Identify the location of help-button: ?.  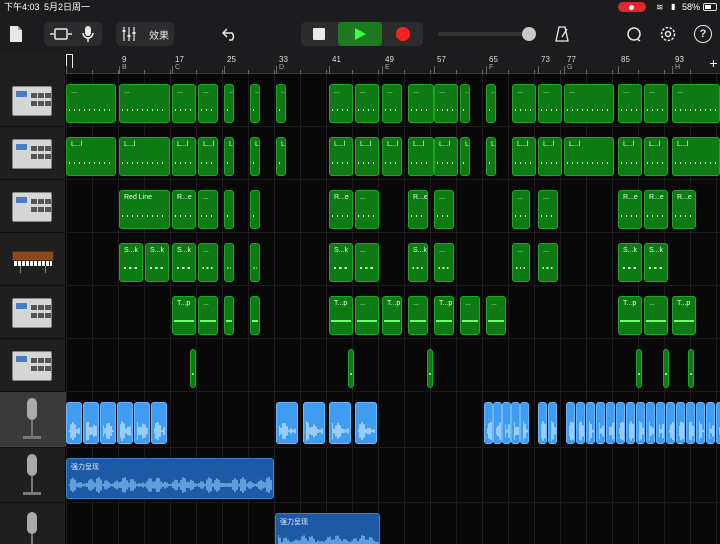
(703, 34).